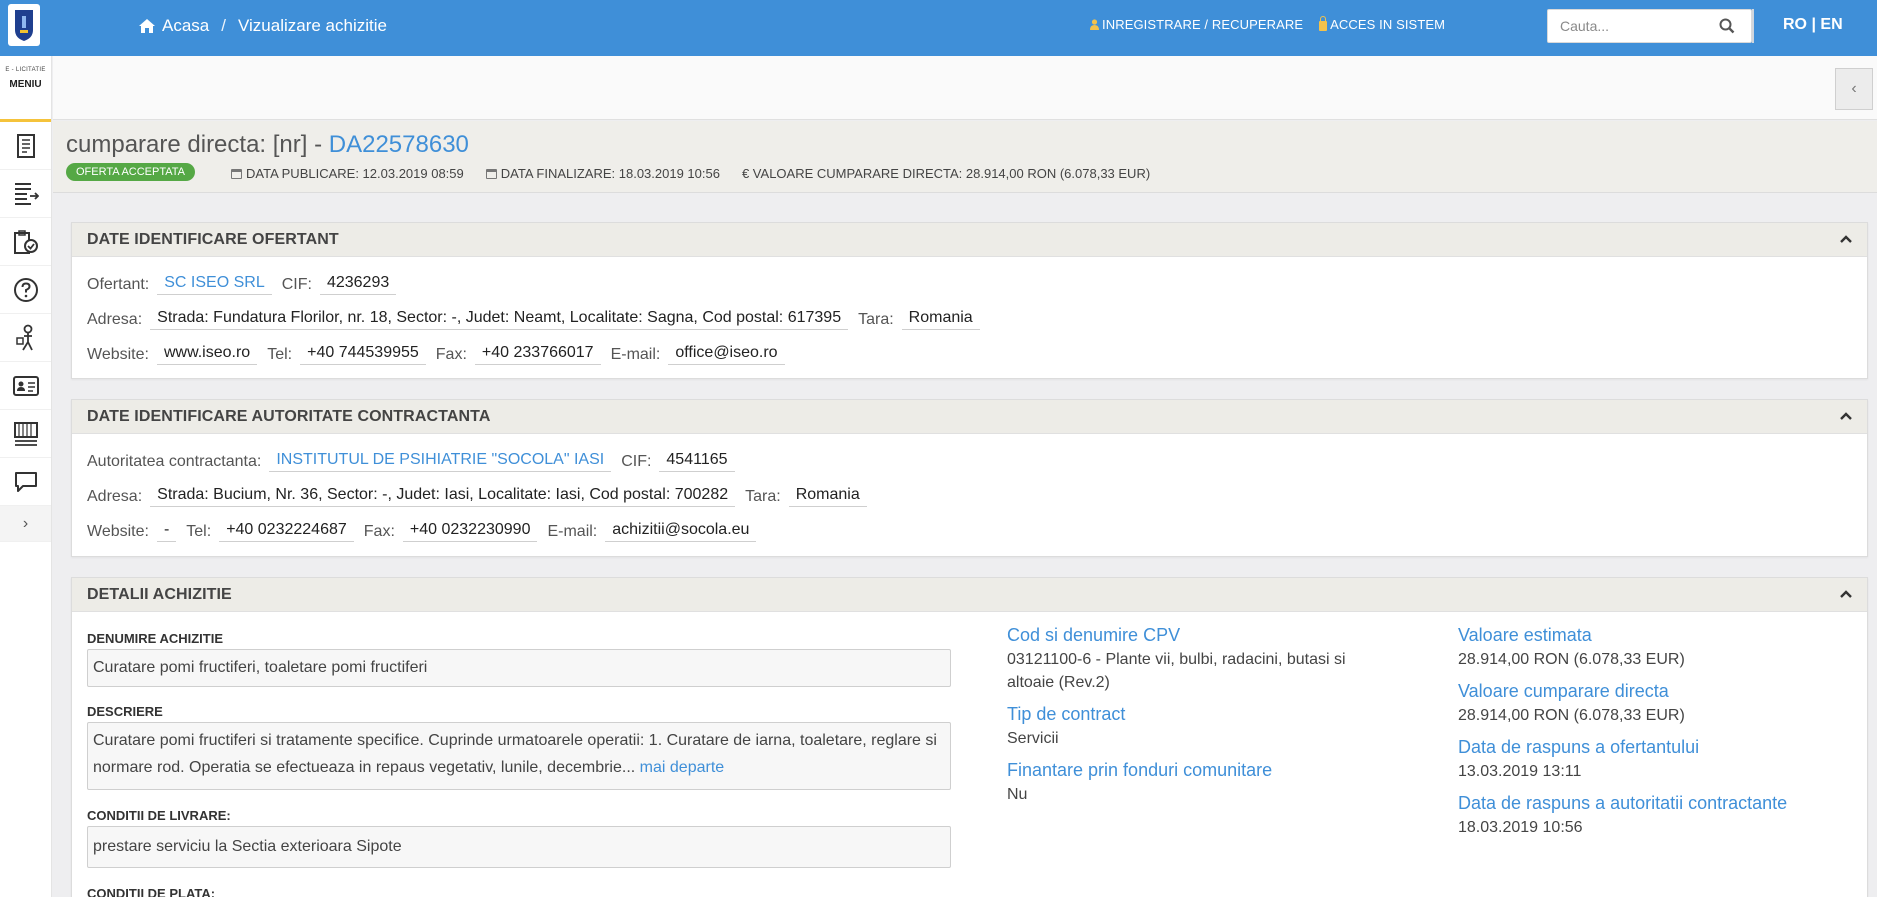 Image resolution: width=1877 pixels, height=897 pixels. I want to click on sidebar-item-approvals, so click(25, 242).